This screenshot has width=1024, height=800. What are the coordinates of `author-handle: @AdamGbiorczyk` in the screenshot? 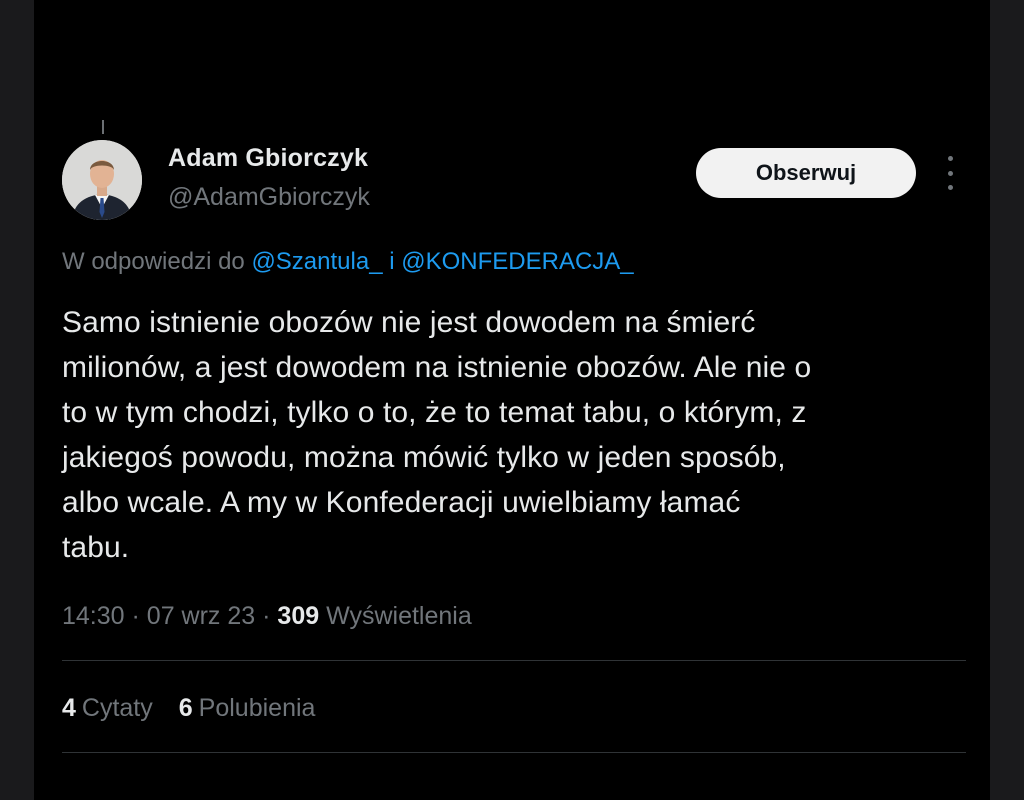 It's located at (269, 197).